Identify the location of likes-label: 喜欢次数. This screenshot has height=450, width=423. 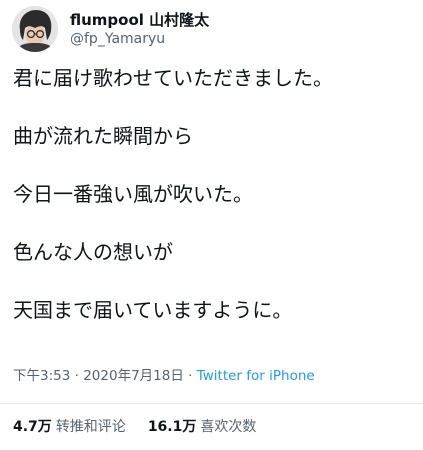
(228, 427).